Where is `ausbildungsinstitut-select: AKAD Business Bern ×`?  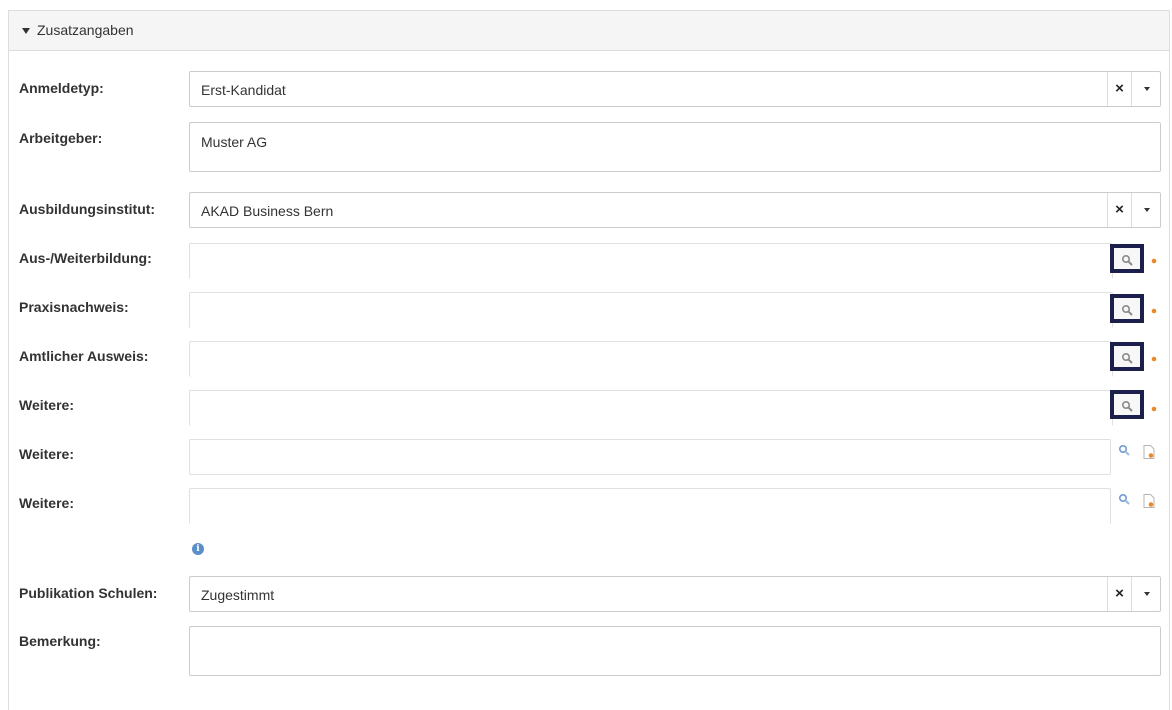 ausbildungsinstitut-select: AKAD Business Bern × is located at coordinates (675, 210).